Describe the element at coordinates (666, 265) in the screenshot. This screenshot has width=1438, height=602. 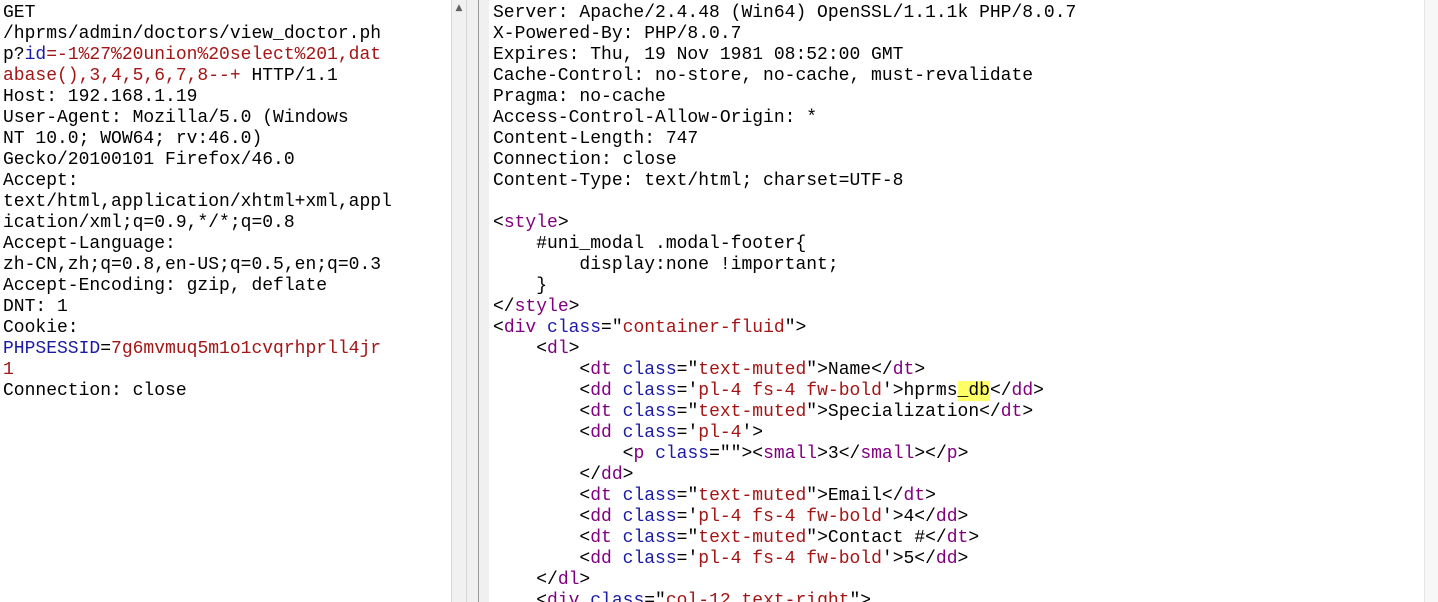
I see `response-line: display:none !important;` at that location.